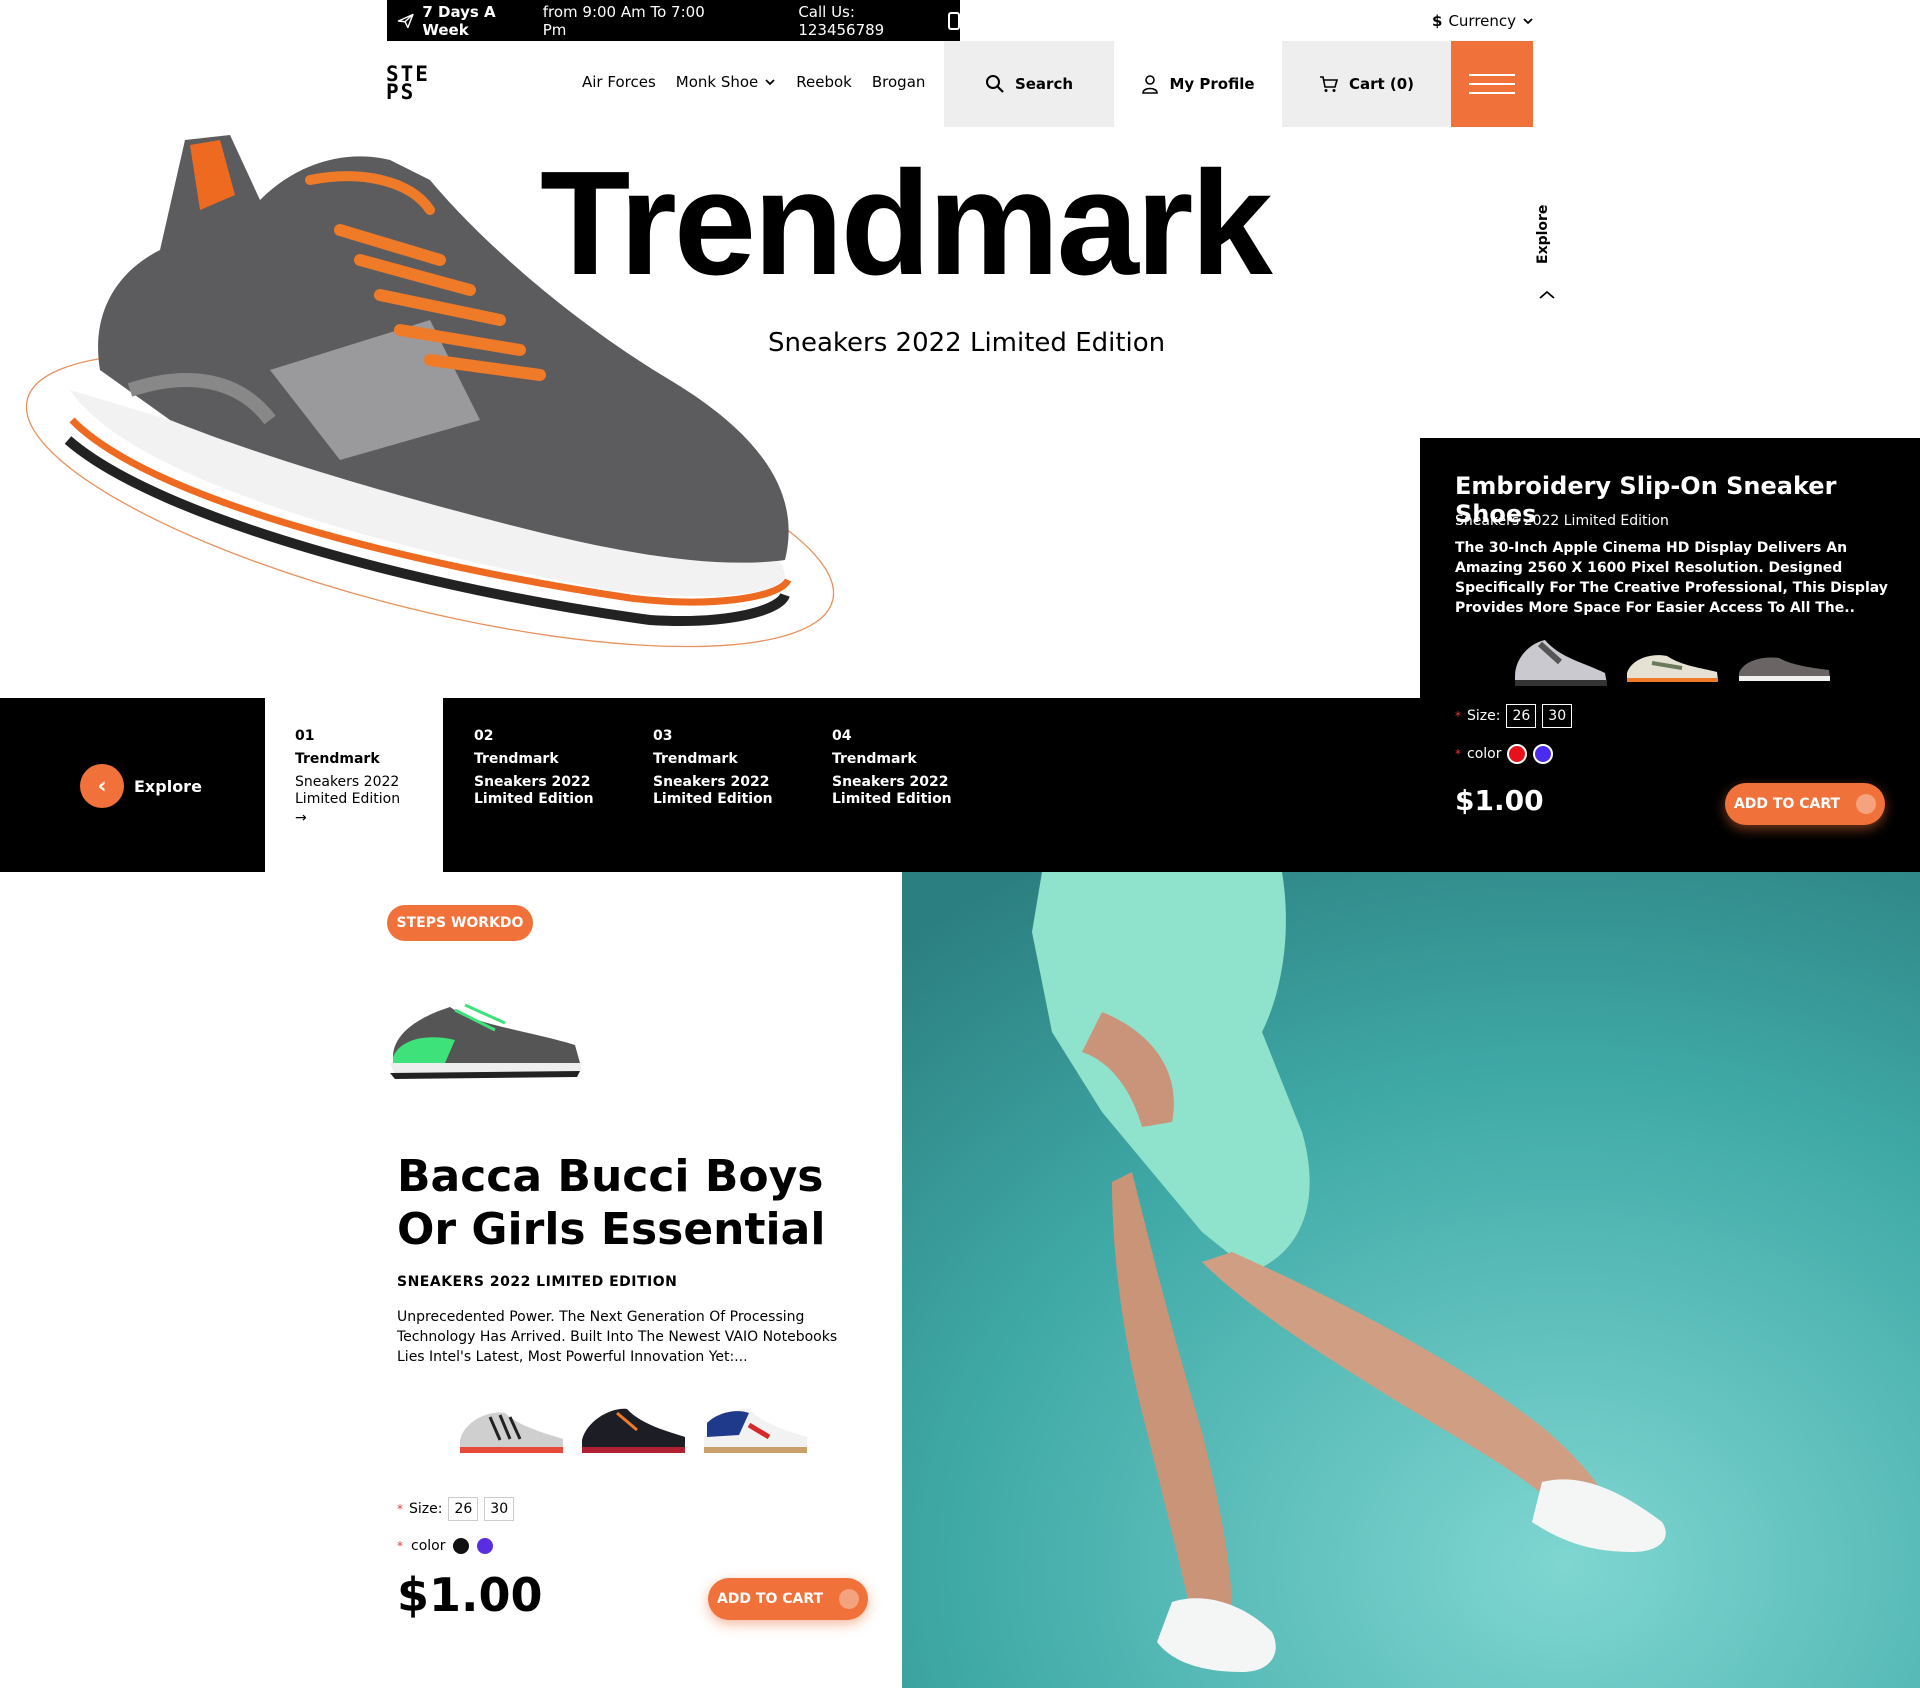 The width and height of the screenshot is (1920, 1708). I want to click on currency-selector: $ Currency, so click(1483, 21).